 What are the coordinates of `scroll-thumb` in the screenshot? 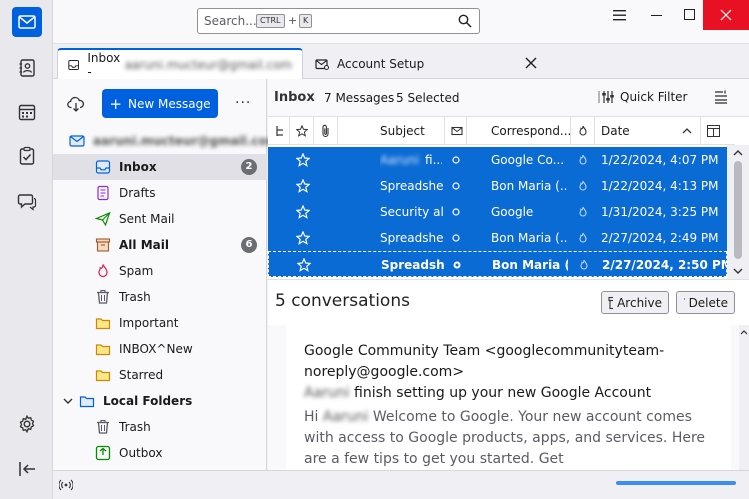 It's located at (738, 210).